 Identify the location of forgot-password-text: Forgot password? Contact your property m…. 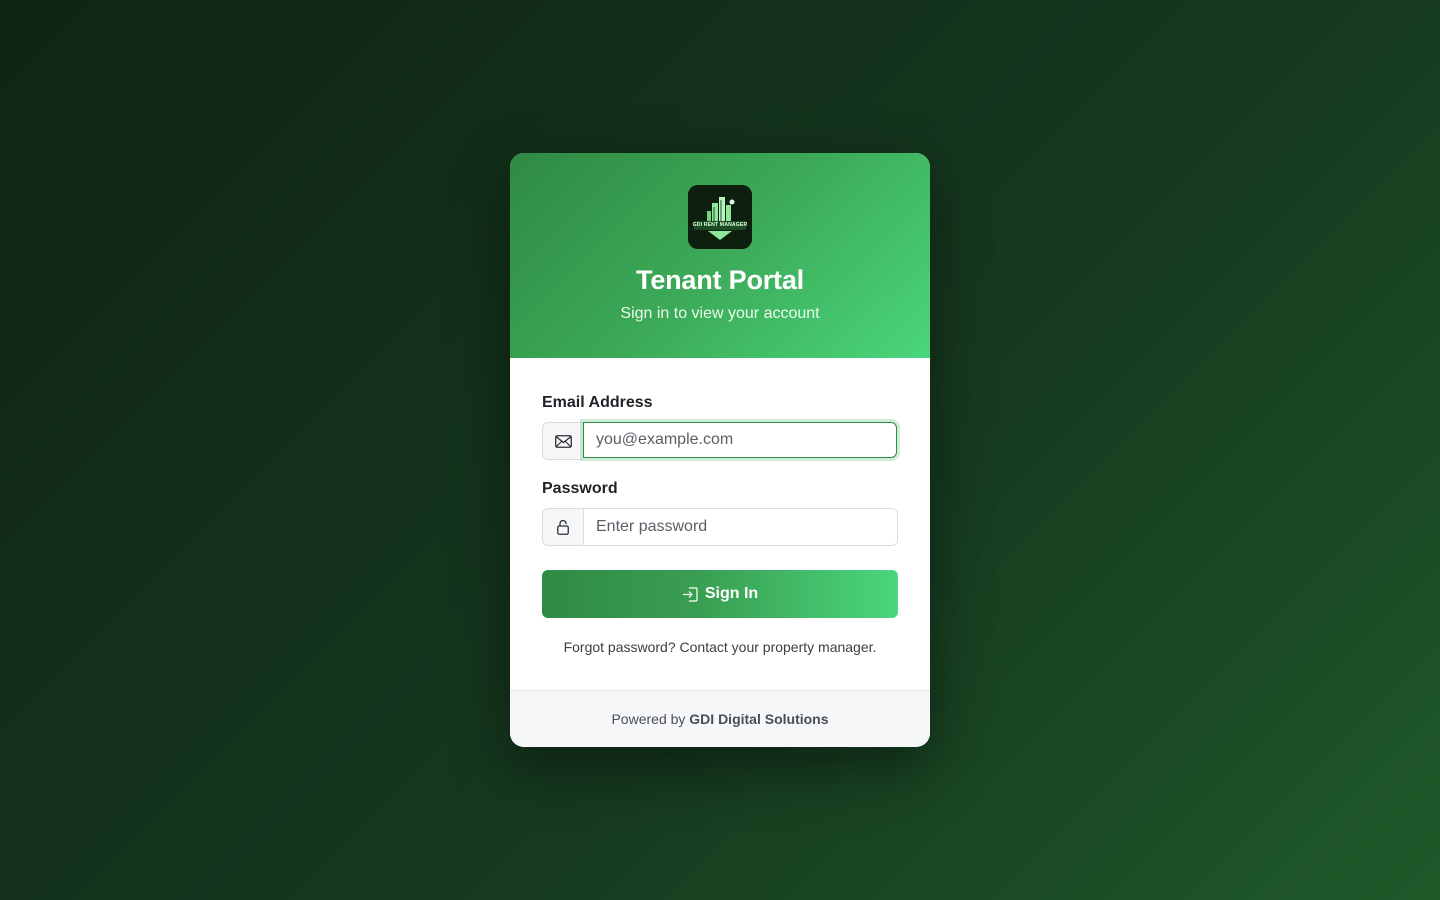
(720, 647).